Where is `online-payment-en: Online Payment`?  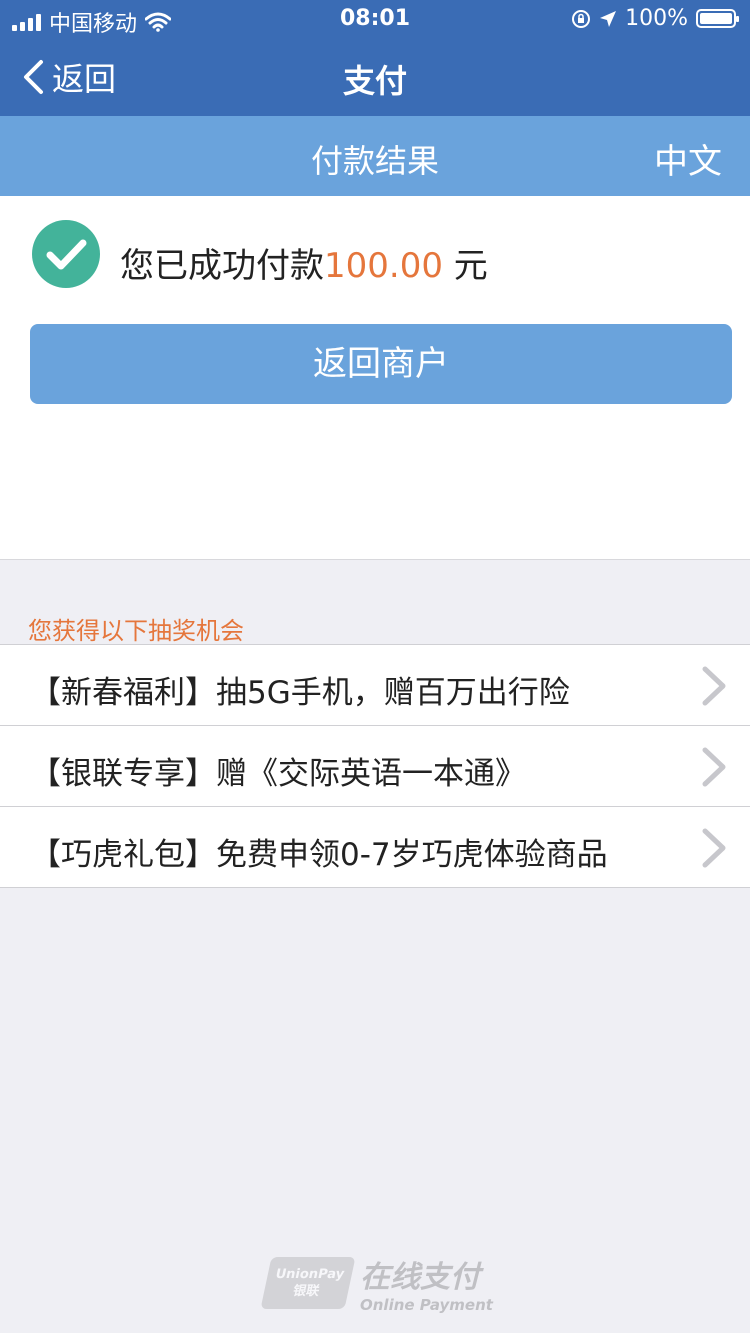
online-payment-en: Online Payment is located at coordinates (426, 1305).